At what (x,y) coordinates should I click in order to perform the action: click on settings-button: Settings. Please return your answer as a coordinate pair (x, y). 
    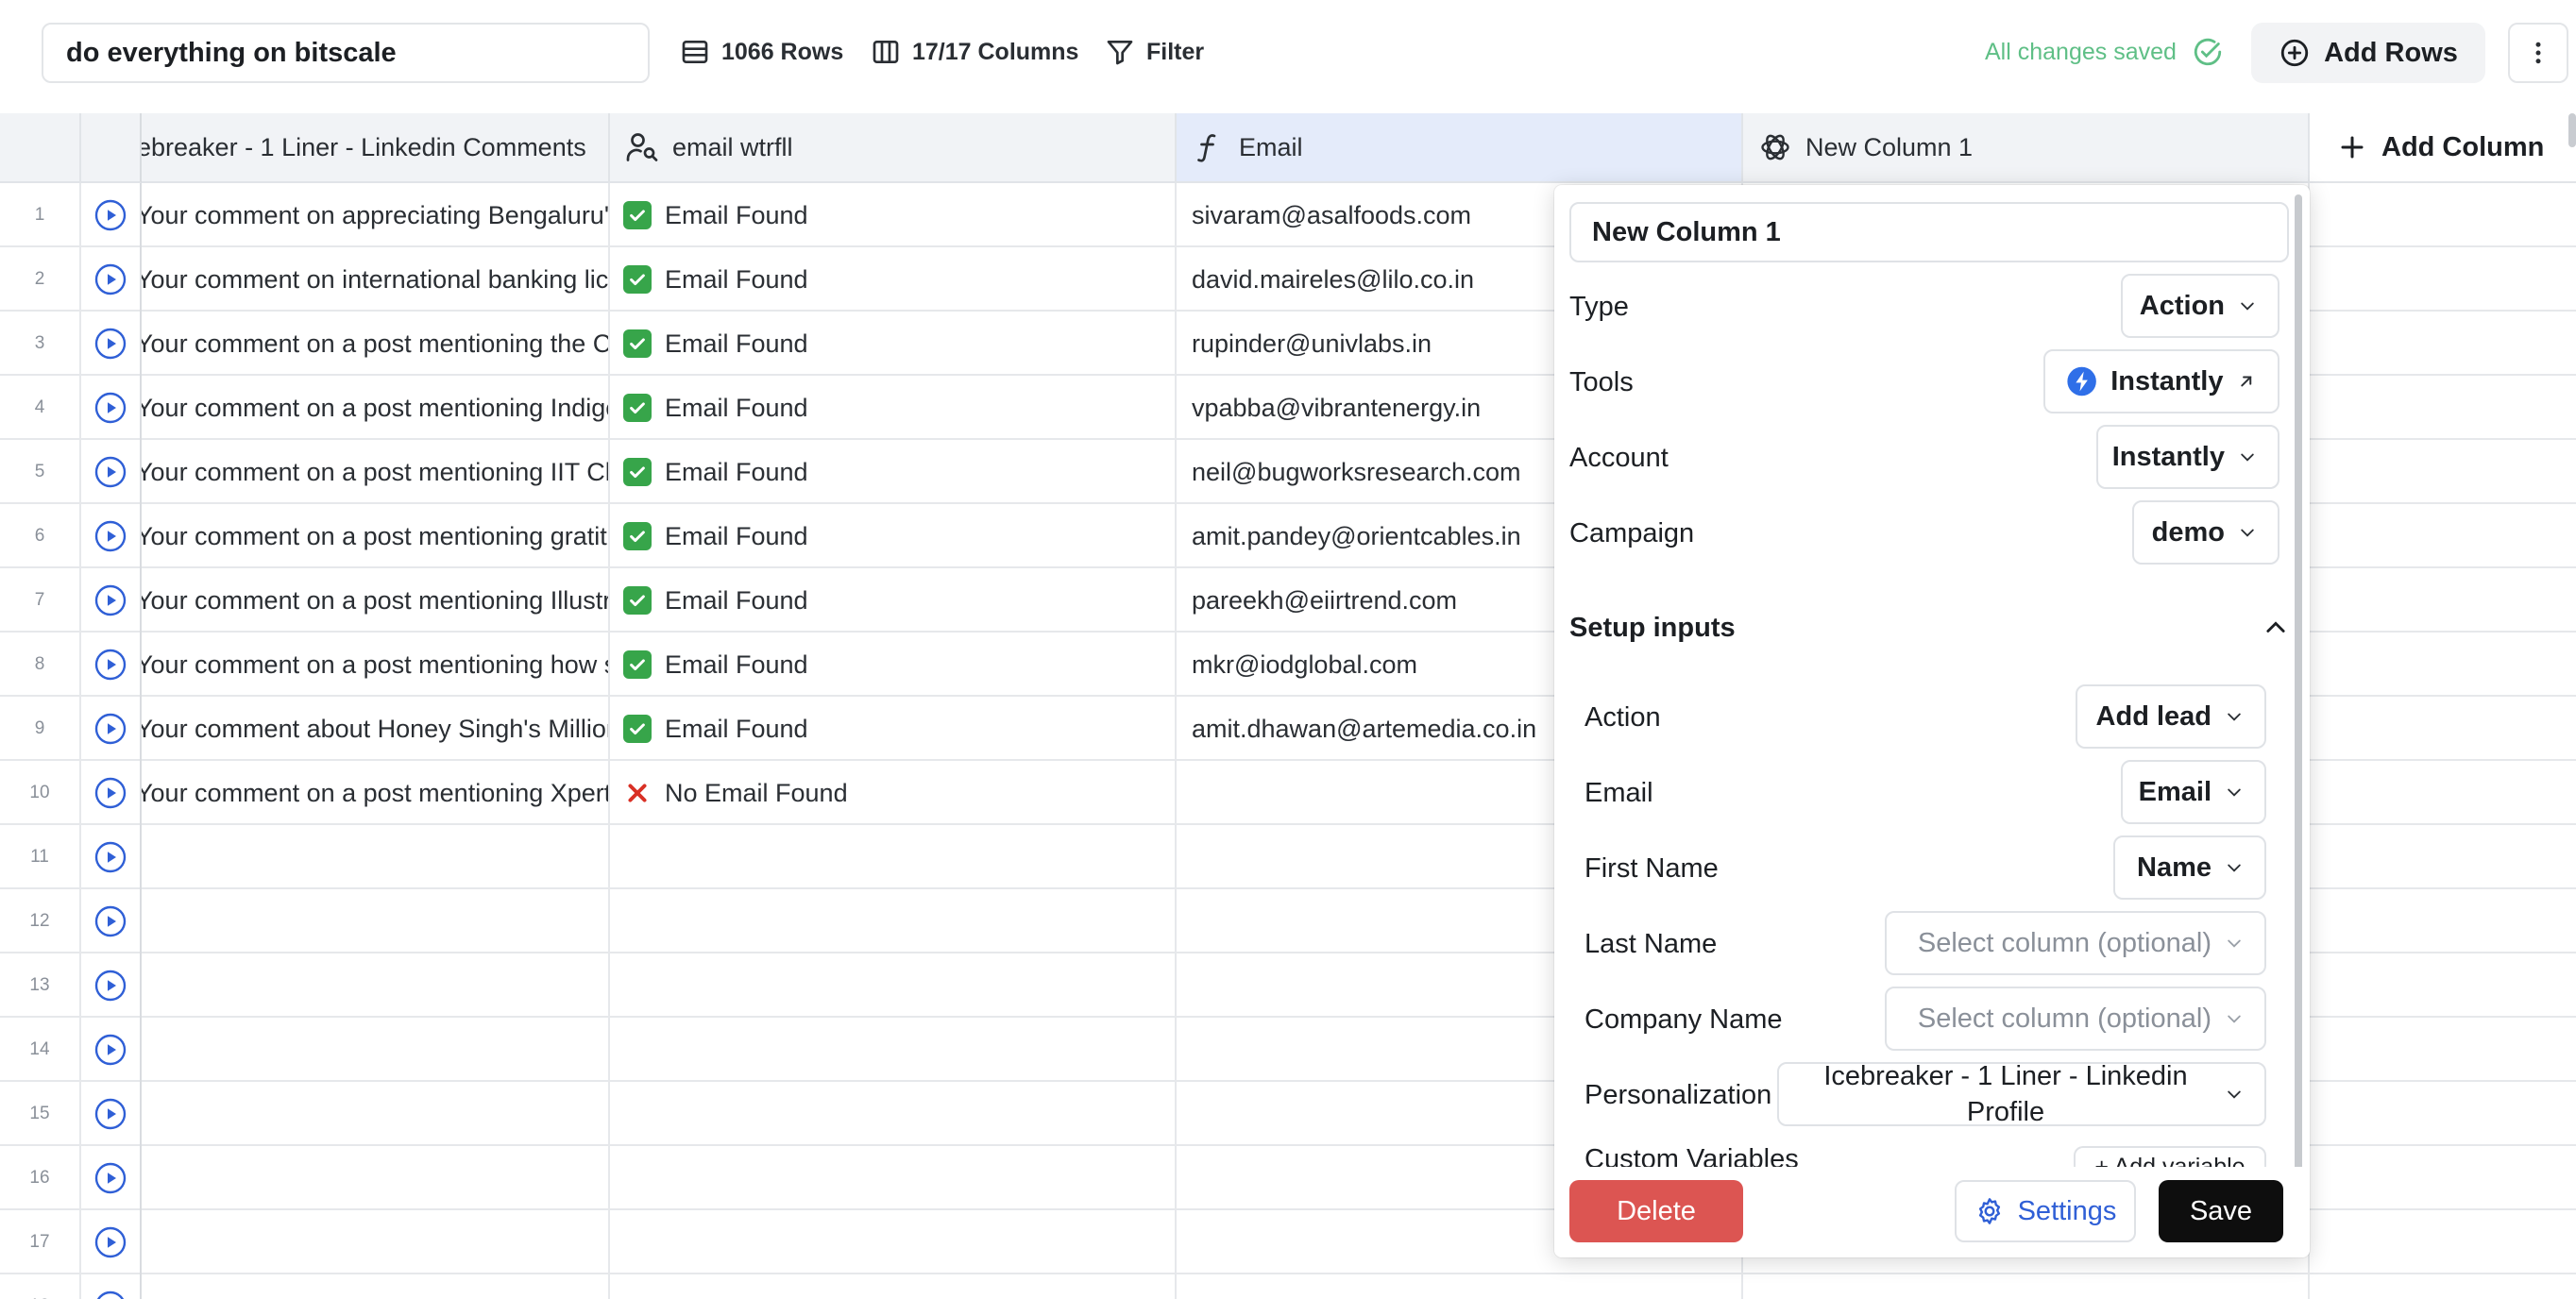
    Looking at the image, I should click on (2045, 1211).